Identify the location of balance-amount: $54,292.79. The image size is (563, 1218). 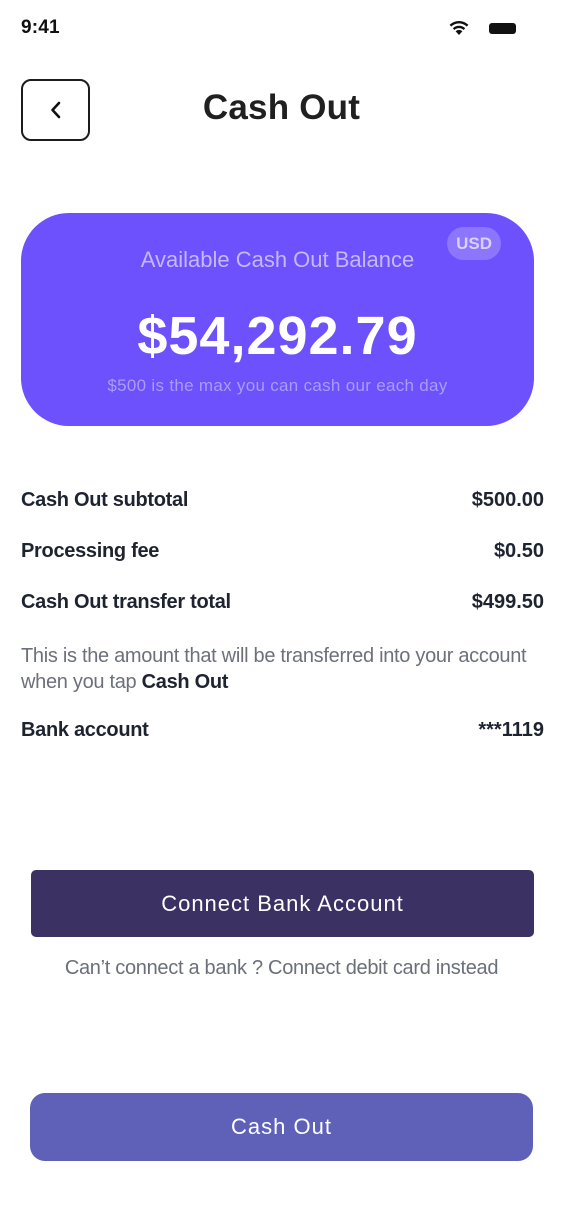
(277, 336).